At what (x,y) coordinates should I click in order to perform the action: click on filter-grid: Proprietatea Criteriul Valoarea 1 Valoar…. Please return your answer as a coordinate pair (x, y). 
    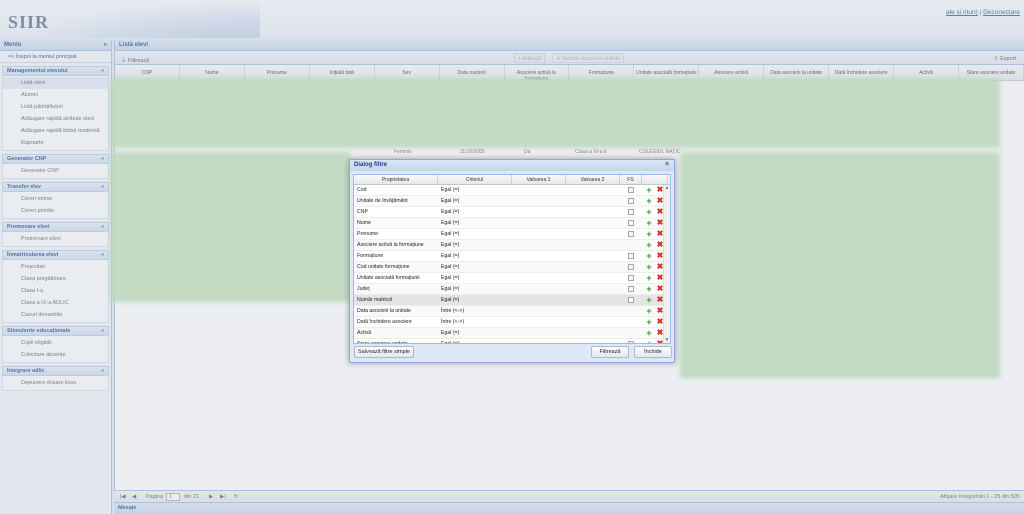
    Looking at the image, I should click on (512, 259).